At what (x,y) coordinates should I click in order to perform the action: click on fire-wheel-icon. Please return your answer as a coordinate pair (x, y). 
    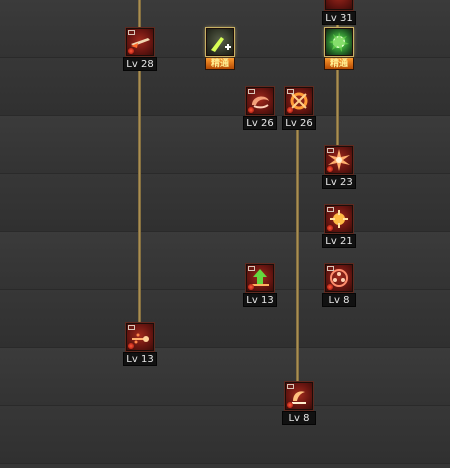
    Looking at the image, I should click on (299, 101).